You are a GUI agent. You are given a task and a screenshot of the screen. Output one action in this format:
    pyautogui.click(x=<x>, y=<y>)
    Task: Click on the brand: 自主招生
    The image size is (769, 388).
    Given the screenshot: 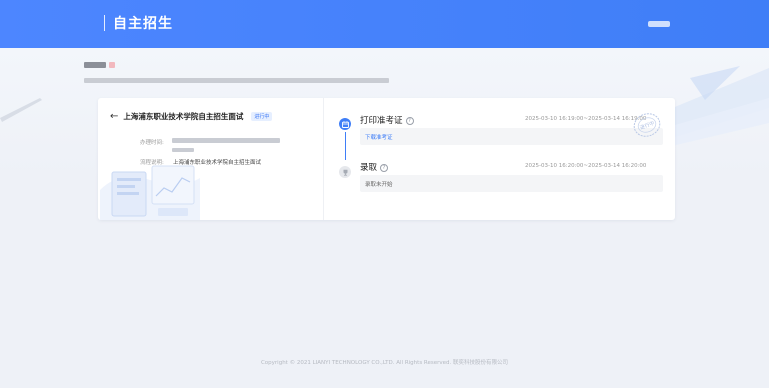 What is the action you would take?
    pyautogui.click(x=138, y=23)
    